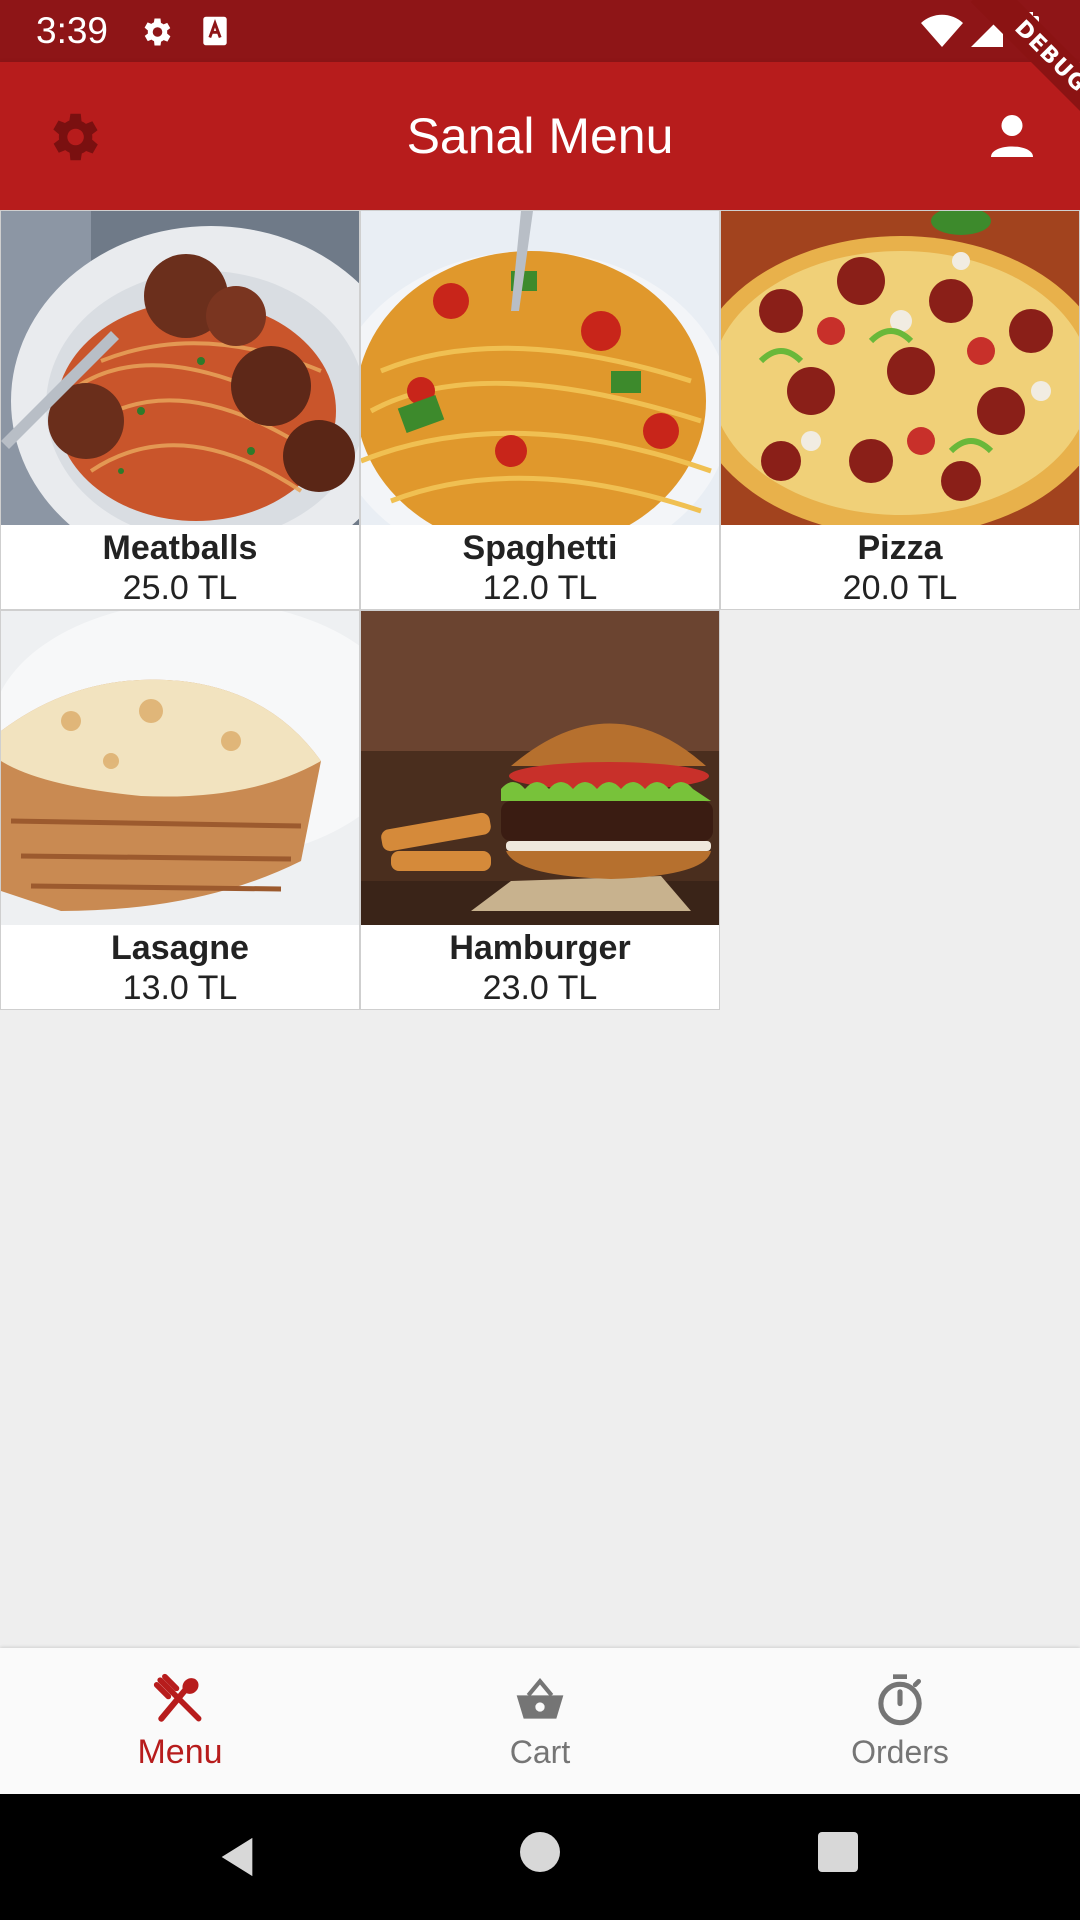  I want to click on menu-item-price: 12.0 TL, so click(540, 588).